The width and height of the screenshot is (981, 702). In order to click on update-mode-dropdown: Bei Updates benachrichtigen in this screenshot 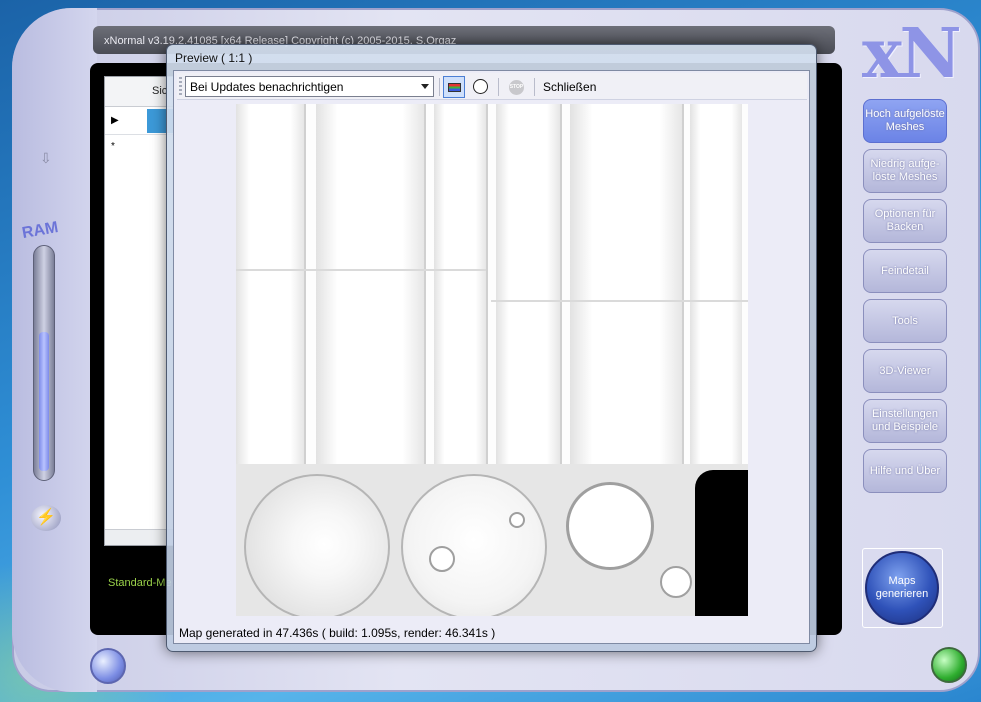, I will do `click(309, 86)`.